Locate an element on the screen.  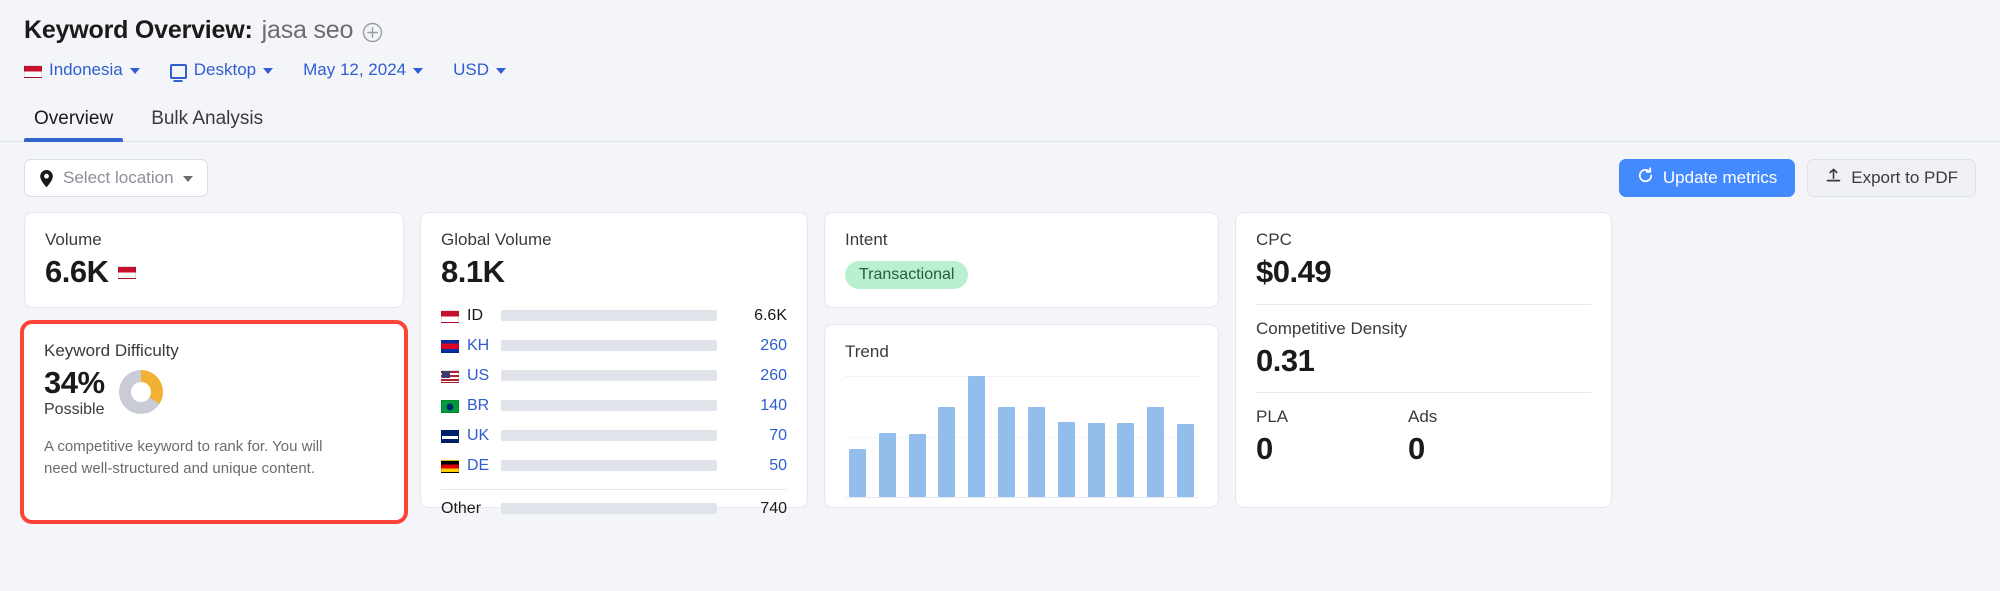
cpc-value: $0.49 is located at coordinates (1294, 271).